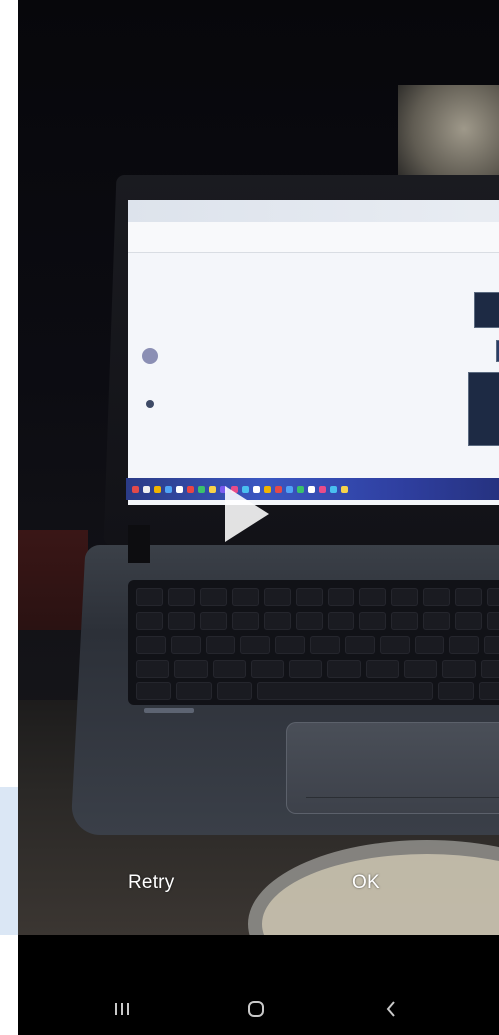 The image size is (499, 1035). What do you see at coordinates (313, 237) in the screenshot?
I see `browser-toolbar` at bounding box center [313, 237].